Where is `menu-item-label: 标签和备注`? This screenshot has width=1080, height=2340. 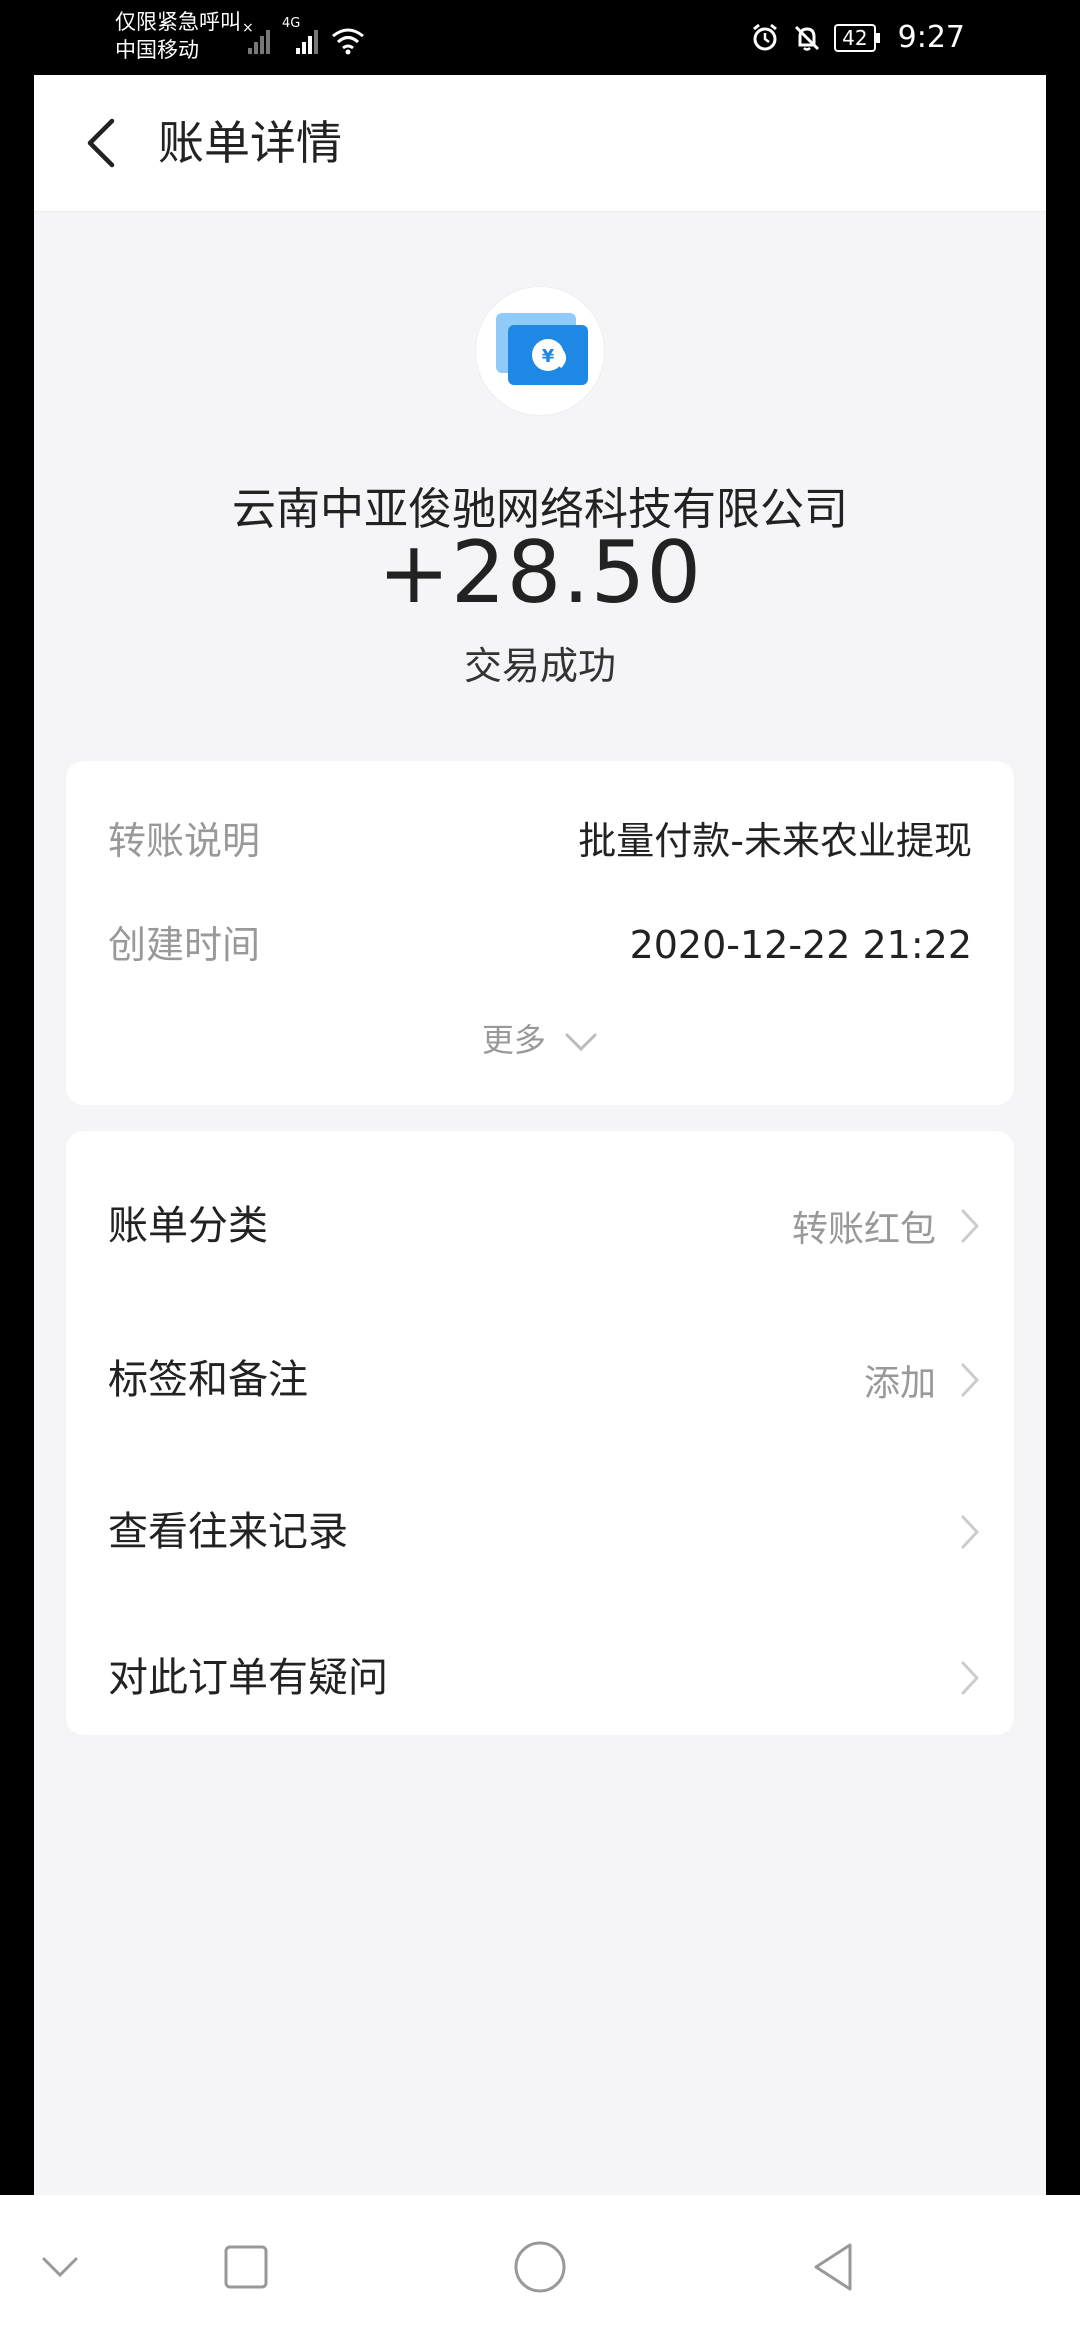 menu-item-label: 标签和备注 is located at coordinates (208, 1380).